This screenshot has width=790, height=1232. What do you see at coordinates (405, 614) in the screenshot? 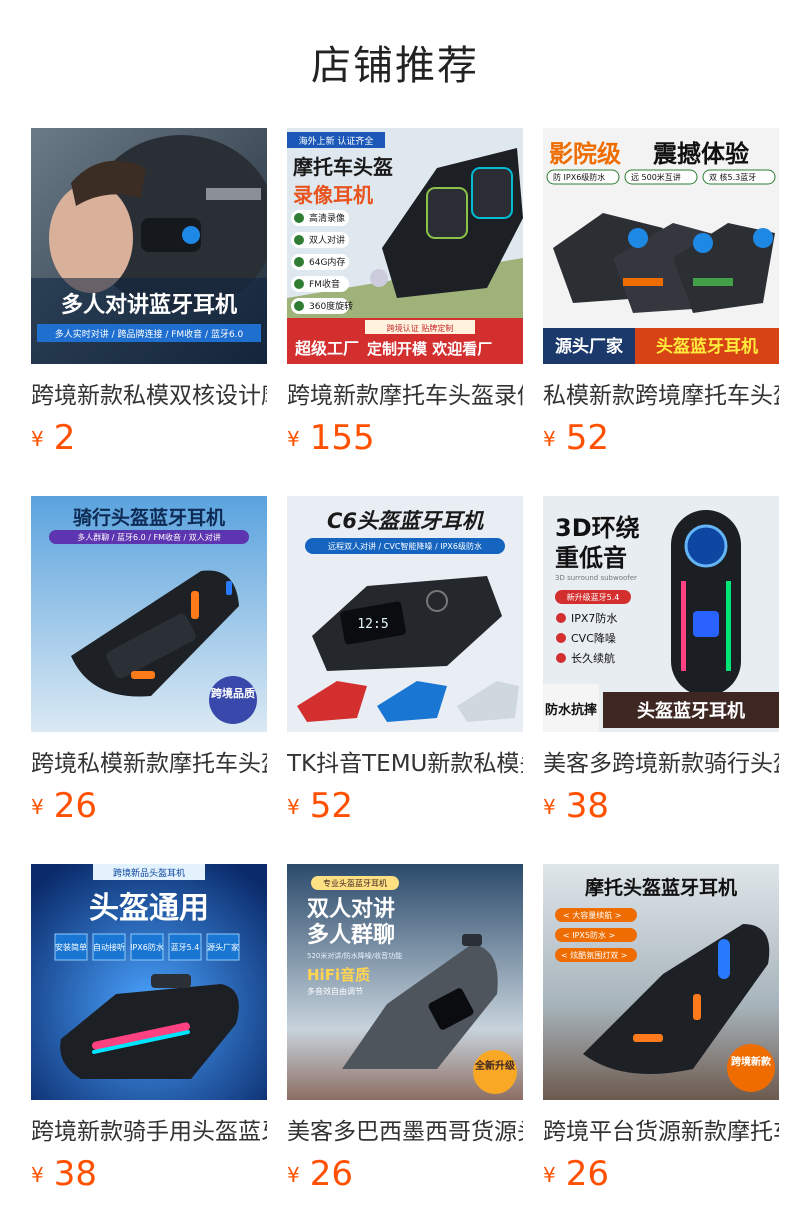
I see `product-image: C6头盔蓝牙耳机 远程双人对讲 / CVC智能降噪 / IPX6级防水 12:5` at bounding box center [405, 614].